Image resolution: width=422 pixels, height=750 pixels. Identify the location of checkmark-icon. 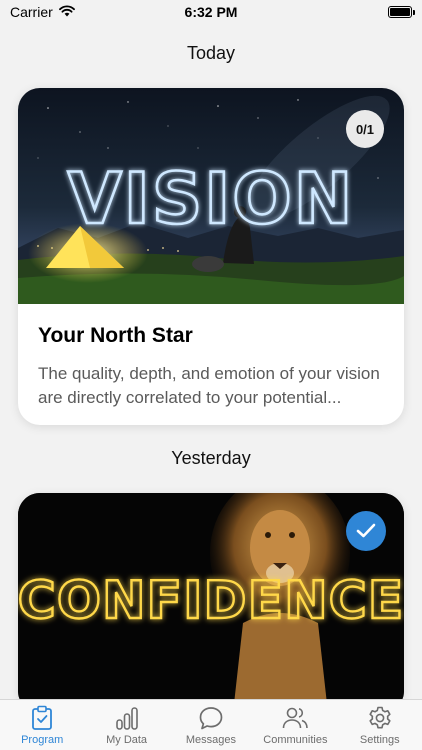
(366, 530).